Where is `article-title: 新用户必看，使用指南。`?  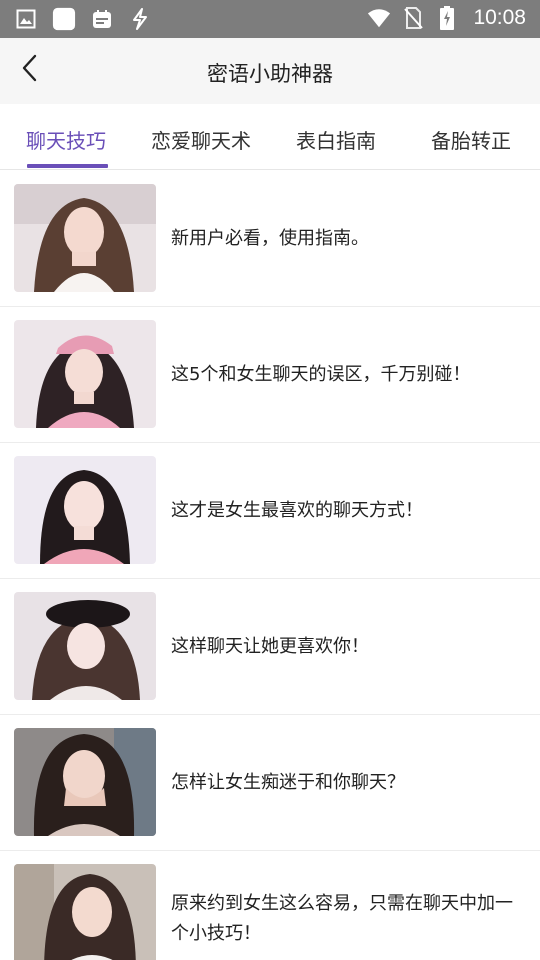 article-title: 新用户必看，使用指南。 is located at coordinates (270, 238).